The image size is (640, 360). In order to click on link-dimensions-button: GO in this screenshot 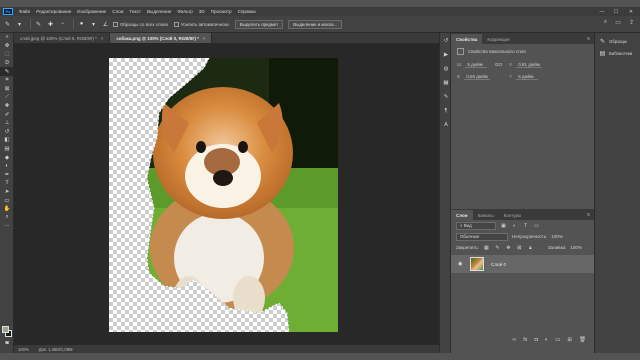, I will do `click(498, 64)`.